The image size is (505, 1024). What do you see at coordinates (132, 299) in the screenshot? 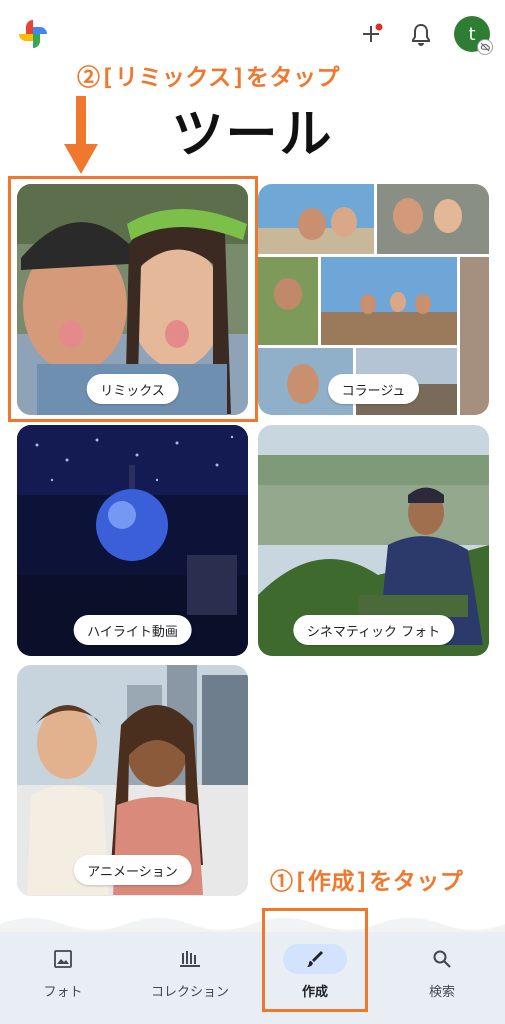
I see `tile-remix: リミックス` at bounding box center [132, 299].